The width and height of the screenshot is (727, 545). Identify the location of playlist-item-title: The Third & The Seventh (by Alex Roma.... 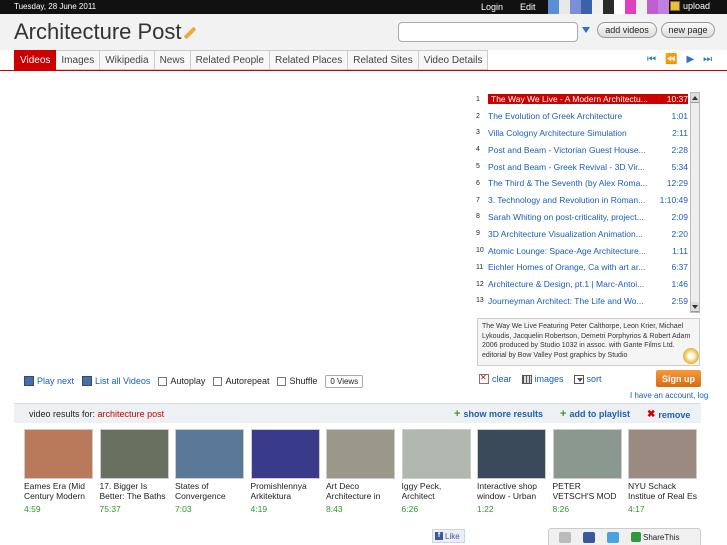
(568, 183).